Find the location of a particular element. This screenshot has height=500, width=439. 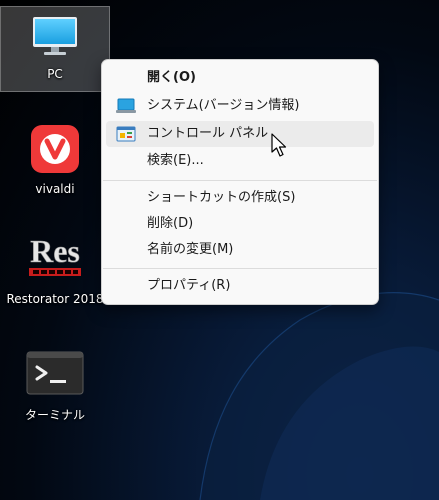

mouse-cursor-icon is located at coordinates (279, 145).